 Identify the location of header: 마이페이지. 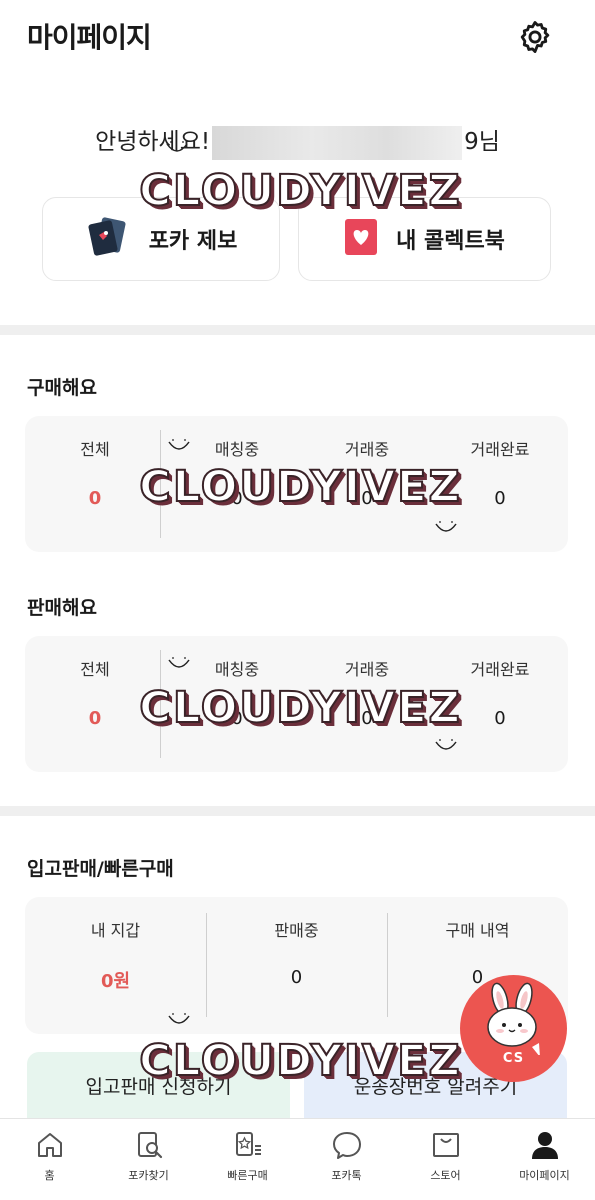
(297, 36).